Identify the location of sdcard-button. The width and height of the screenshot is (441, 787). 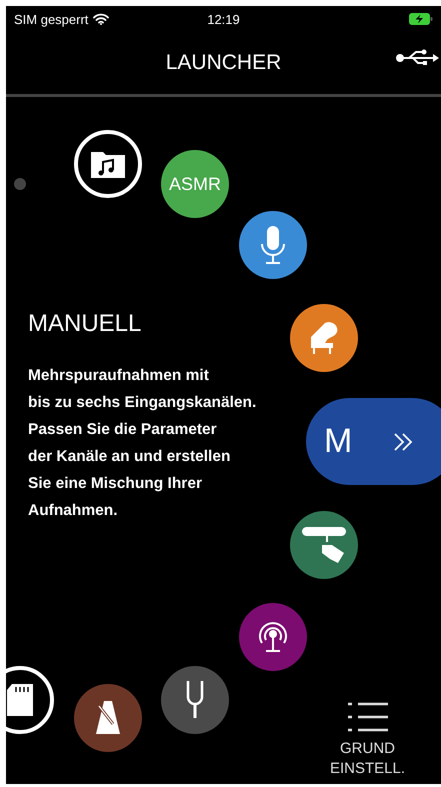
(30, 700).